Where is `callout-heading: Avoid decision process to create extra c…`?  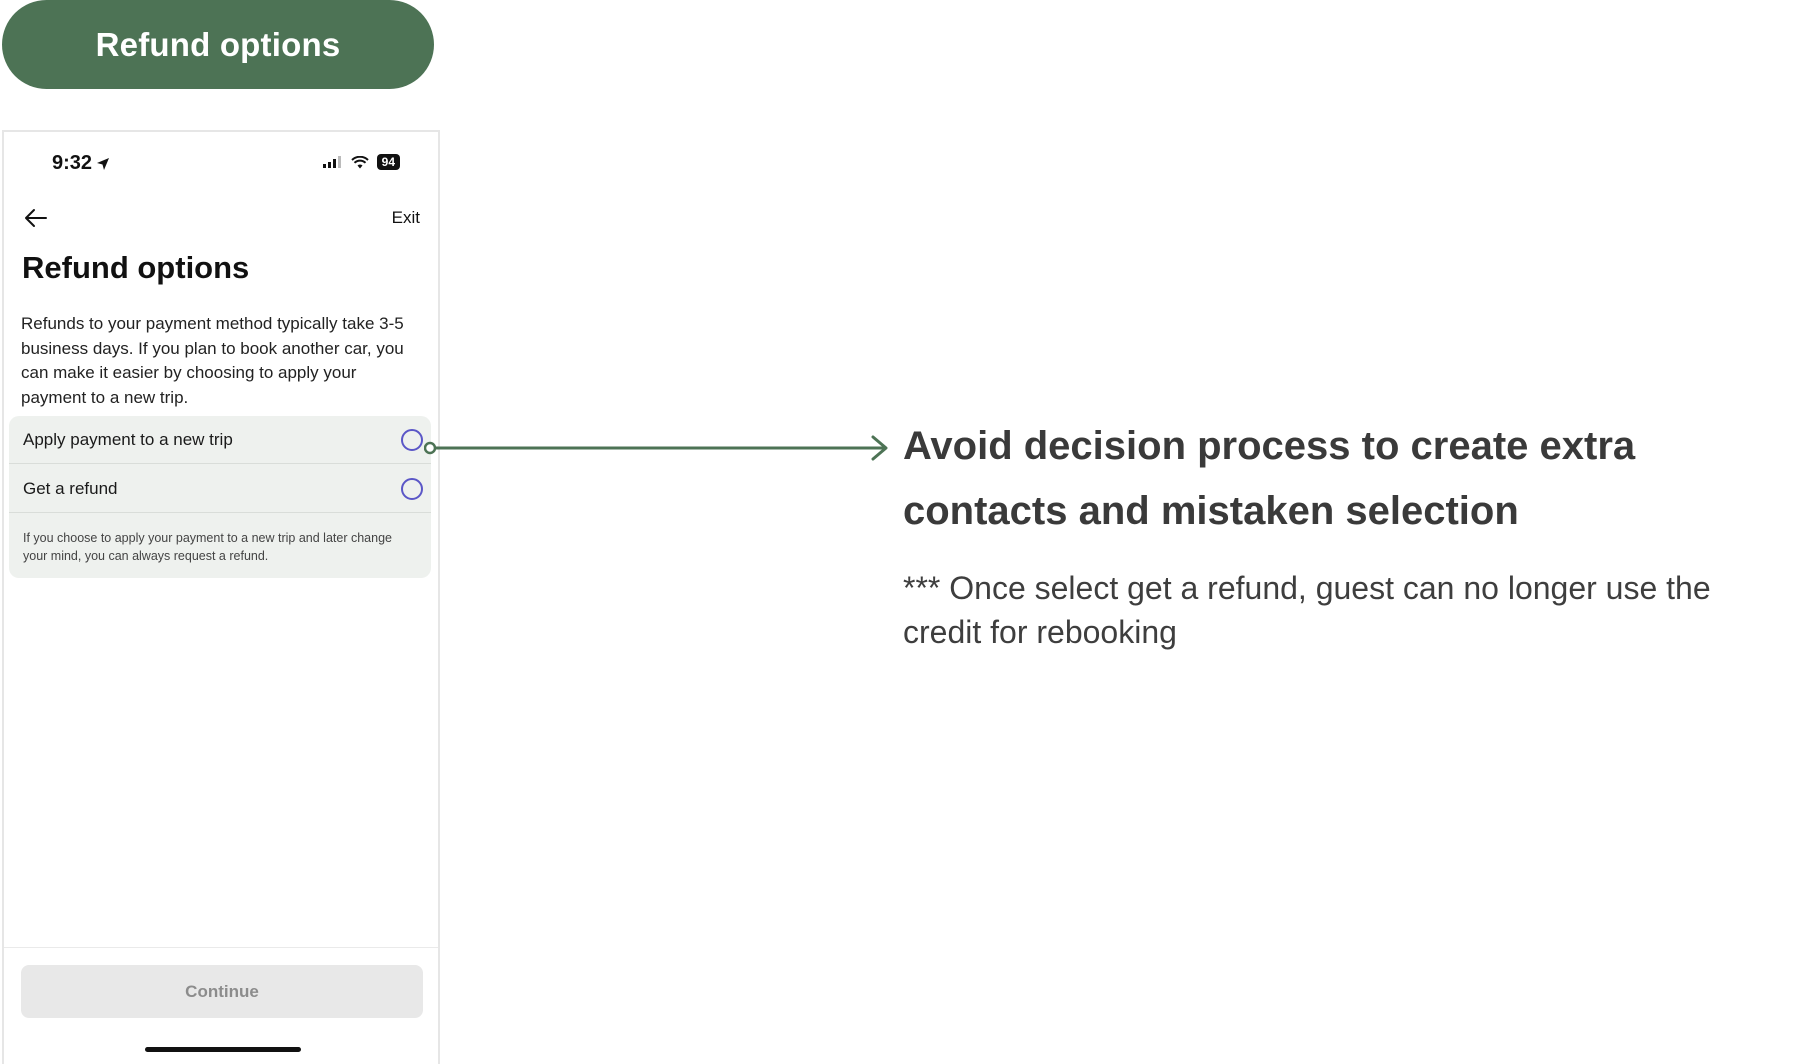 callout-heading: Avoid decision process to create extra c… is located at coordinates (1269, 478).